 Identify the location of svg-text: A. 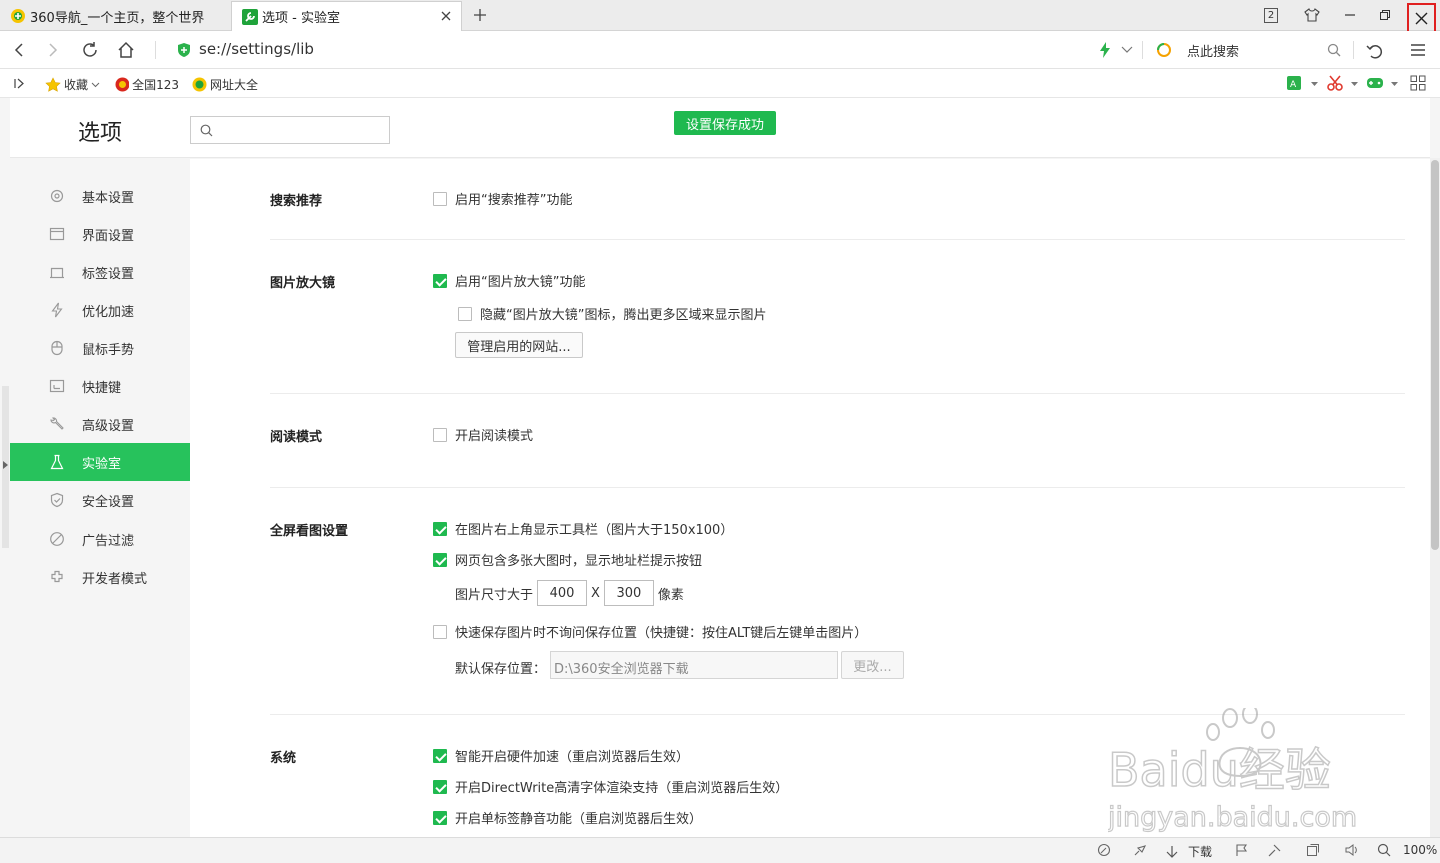
(1293, 85).